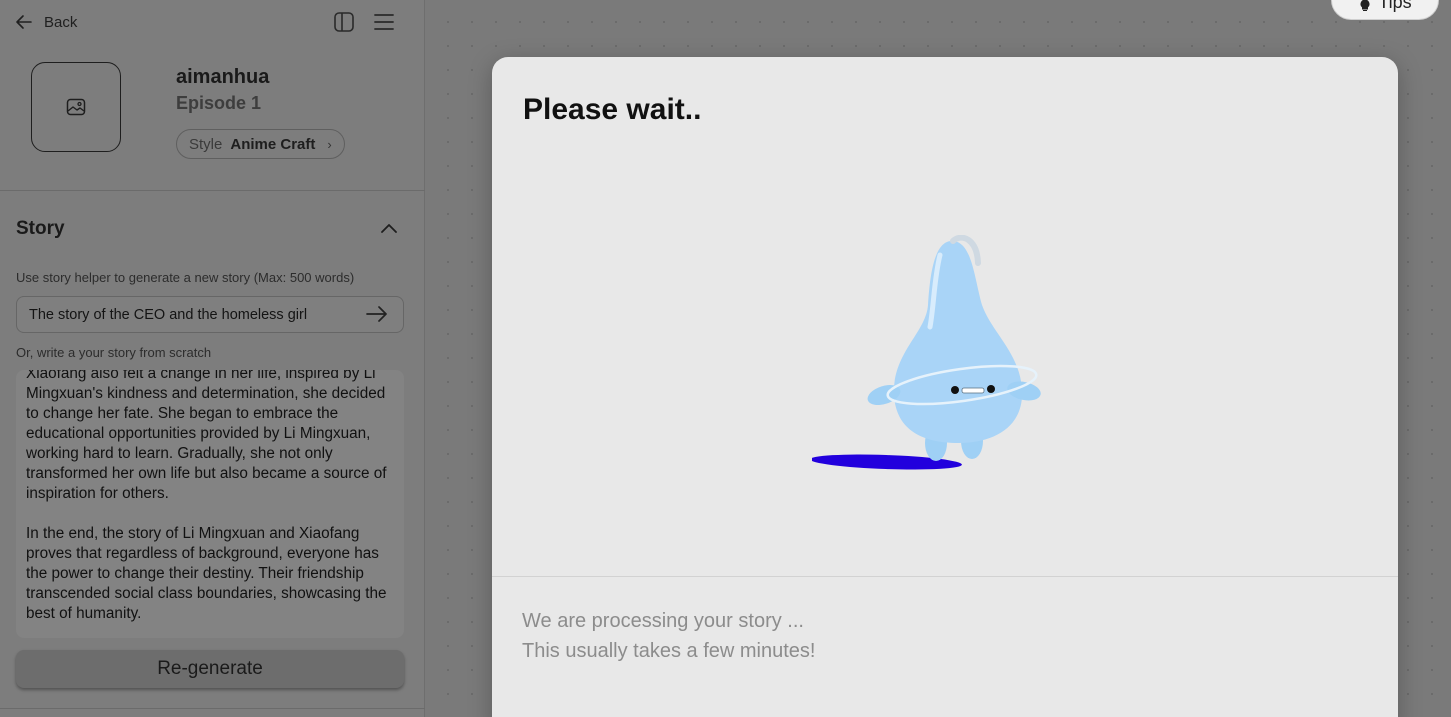 Image resolution: width=1451 pixels, height=717 pixels. Describe the element at coordinates (114, 352) in the screenshot. I see `scratch-hint: Or, write a your story from scratch` at that location.